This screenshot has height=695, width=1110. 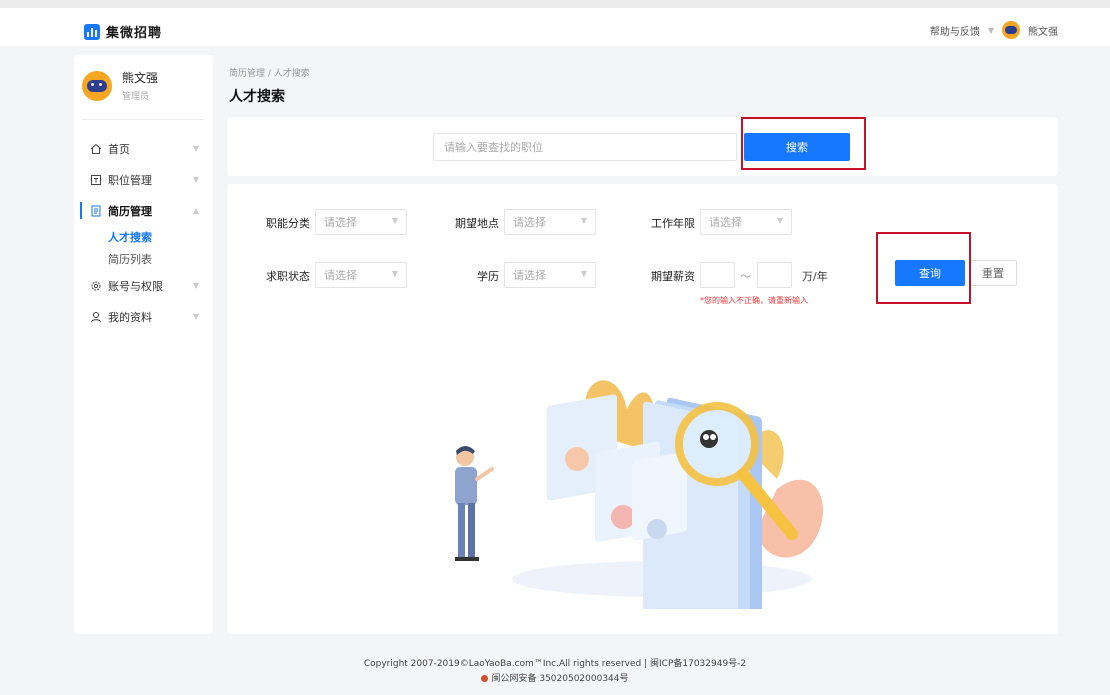 I want to click on search-input, so click(x=585, y=147).